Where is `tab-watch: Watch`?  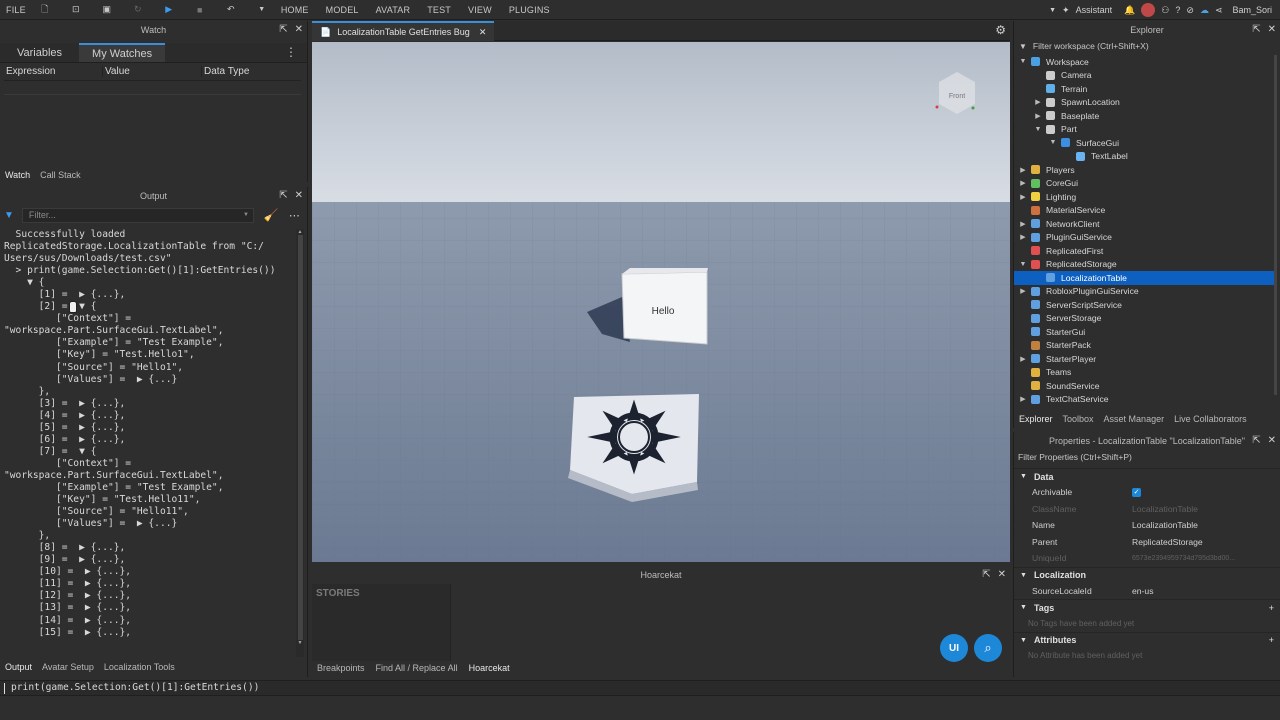
tab-watch: Watch is located at coordinates (17, 175).